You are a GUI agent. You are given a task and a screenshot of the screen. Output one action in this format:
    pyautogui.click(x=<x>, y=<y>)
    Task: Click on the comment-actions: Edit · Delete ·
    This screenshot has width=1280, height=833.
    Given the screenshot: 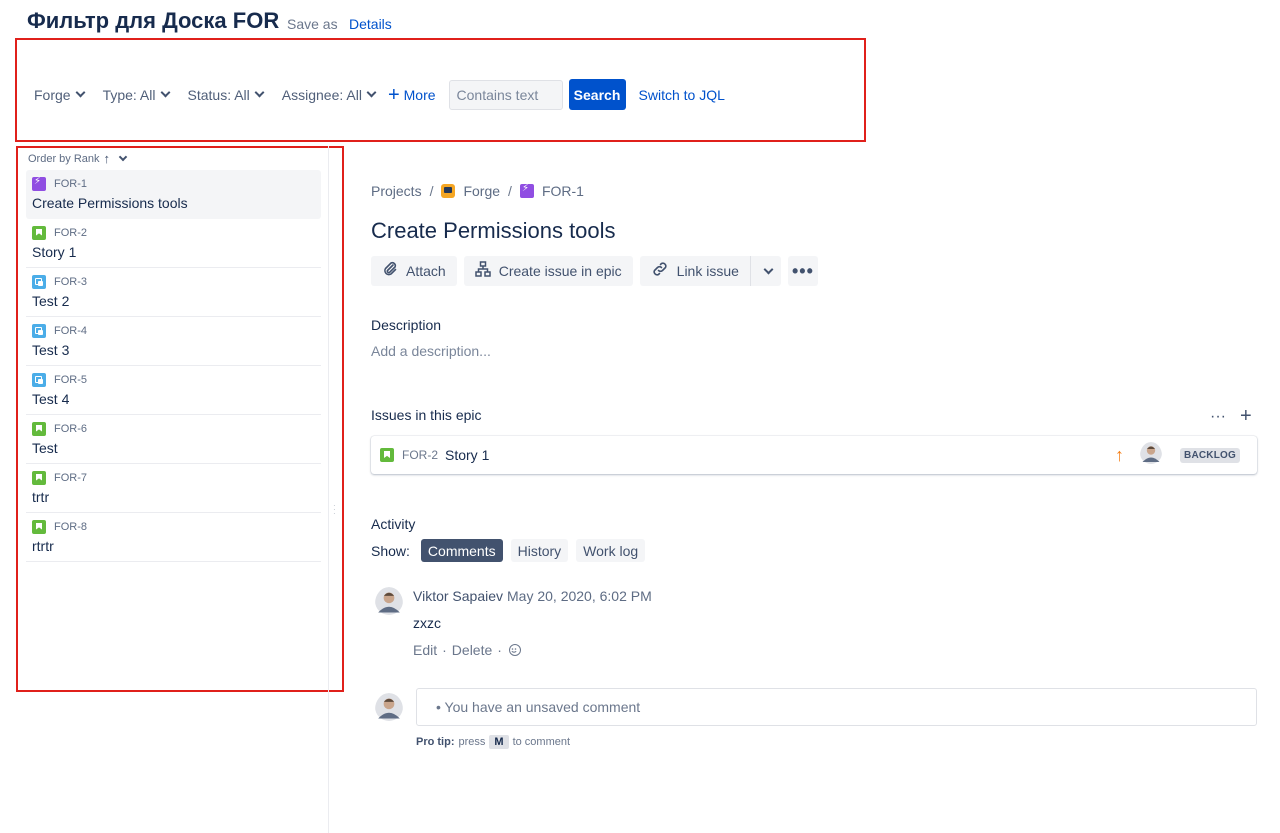 What is the action you would take?
    pyautogui.click(x=467, y=650)
    